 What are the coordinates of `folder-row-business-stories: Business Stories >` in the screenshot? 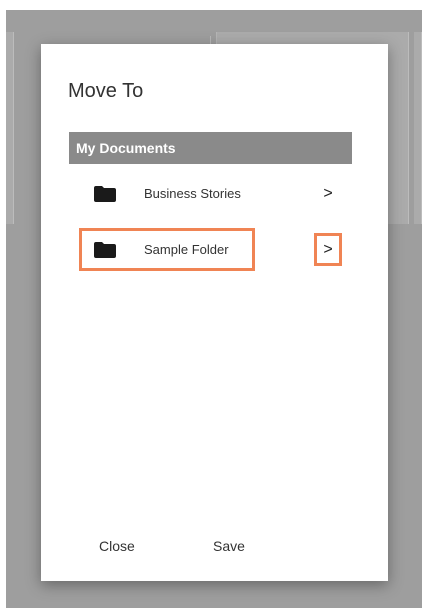 It's located at (210, 194).